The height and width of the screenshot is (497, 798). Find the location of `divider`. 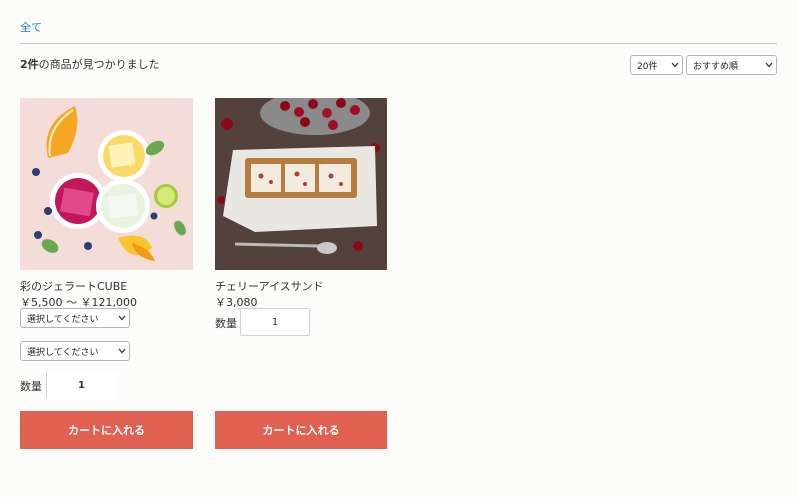

divider is located at coordinates (398, 43).